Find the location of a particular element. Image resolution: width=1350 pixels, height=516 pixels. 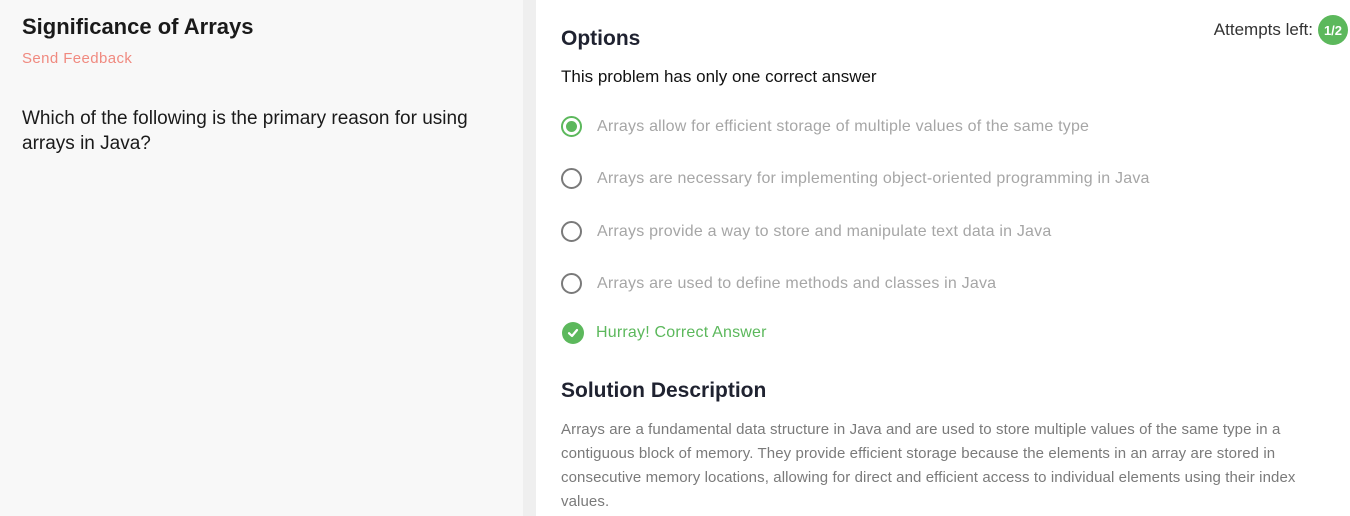

radio-dot is located at coordinates (571, 126).